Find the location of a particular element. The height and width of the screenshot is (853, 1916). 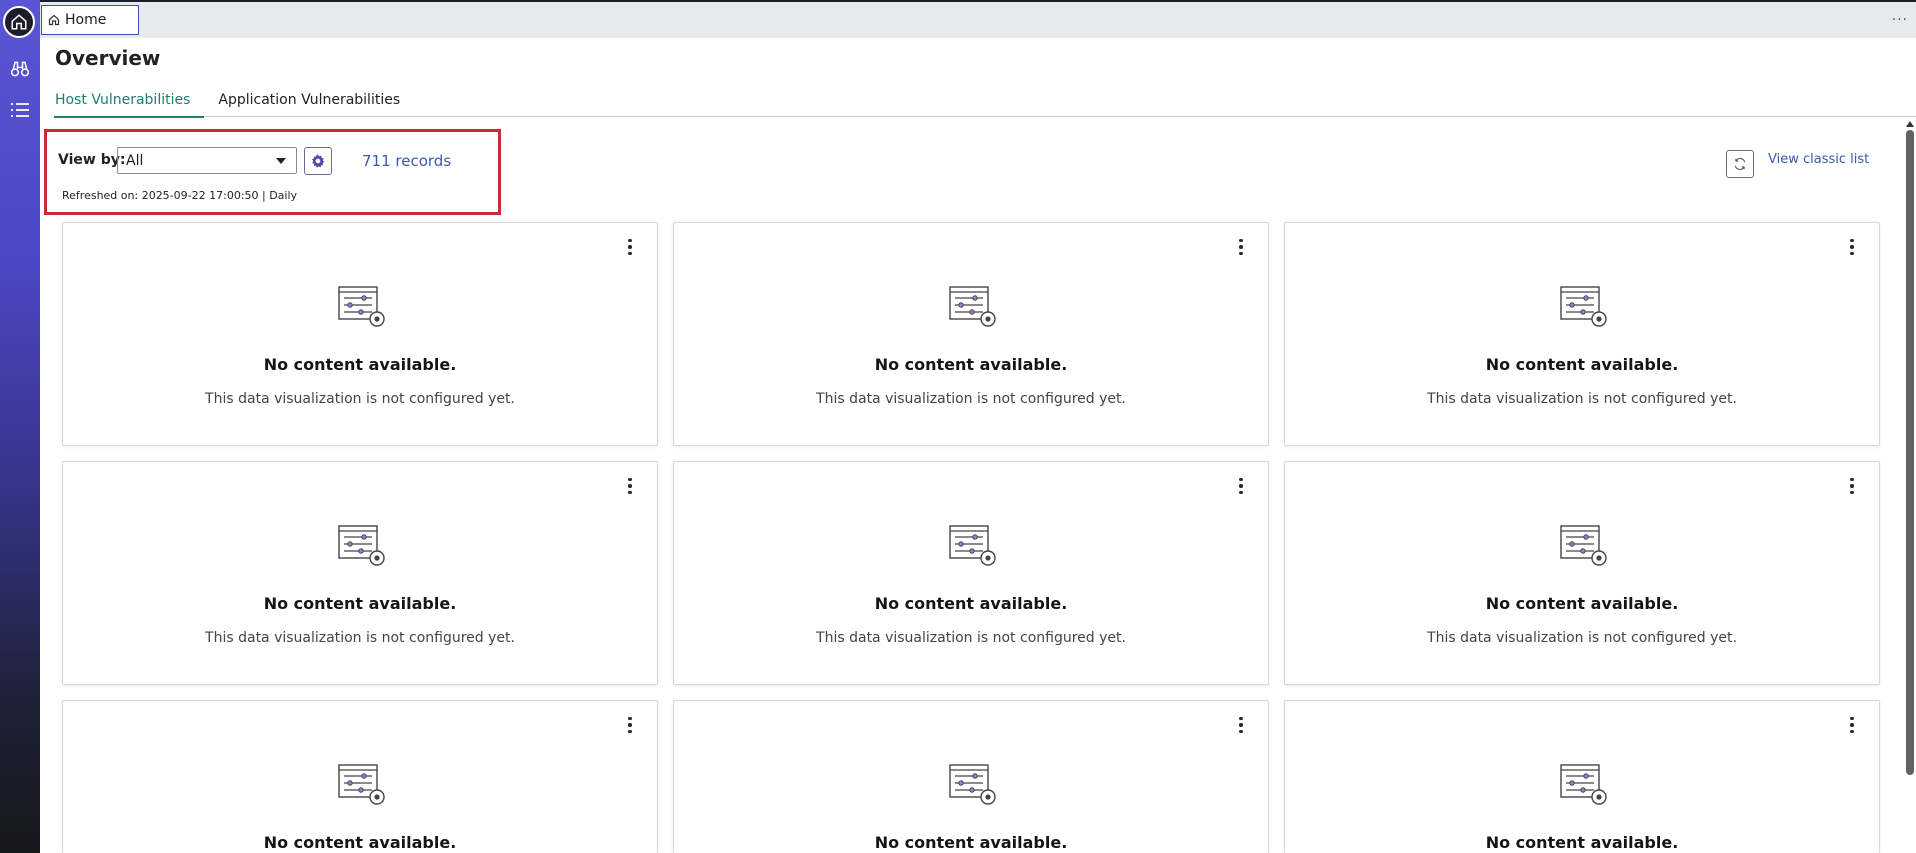

caret-down-icon is located at coordinates (281, 161).